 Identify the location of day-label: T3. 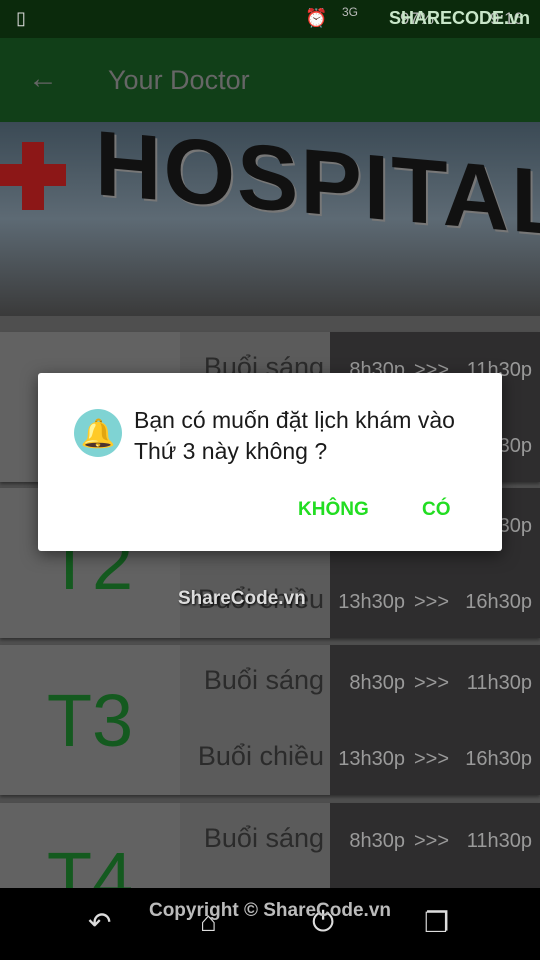
(90, 720).